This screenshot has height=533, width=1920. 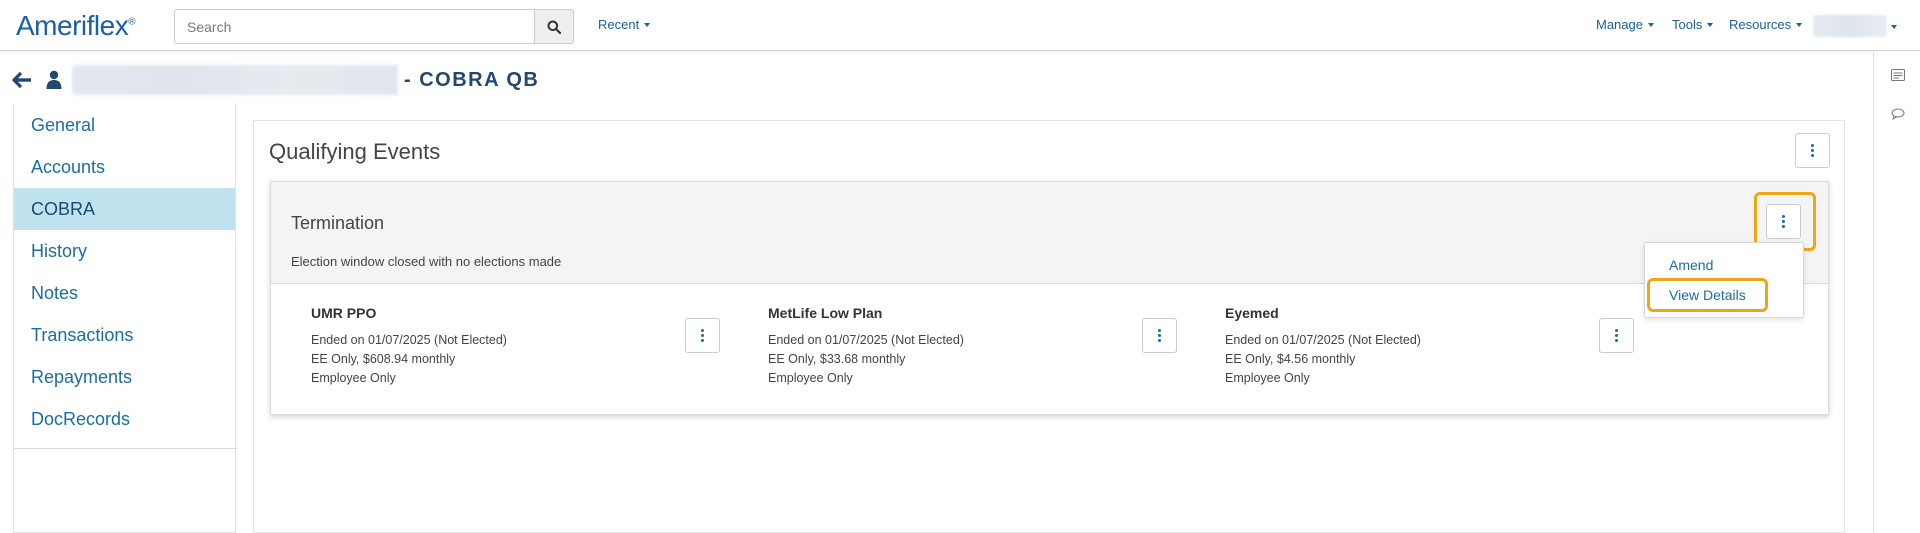 I want to click on member-name-redacted, so click(x=235, y=80).